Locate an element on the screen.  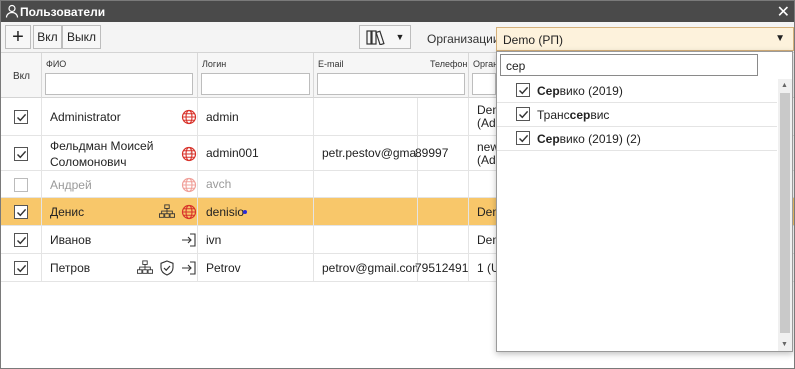
login-cell: ivn is located at coordinates (256, 239).